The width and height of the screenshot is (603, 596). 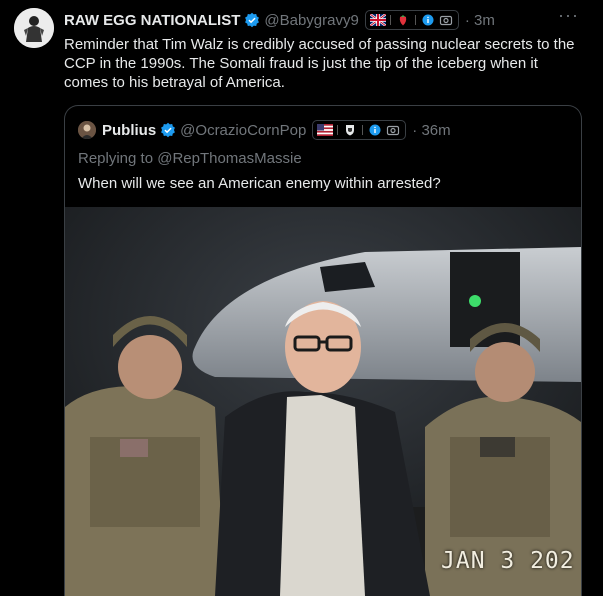 I want to click on quote-author-handle: @OcrazioCornPop, so click(x=243, y=130).